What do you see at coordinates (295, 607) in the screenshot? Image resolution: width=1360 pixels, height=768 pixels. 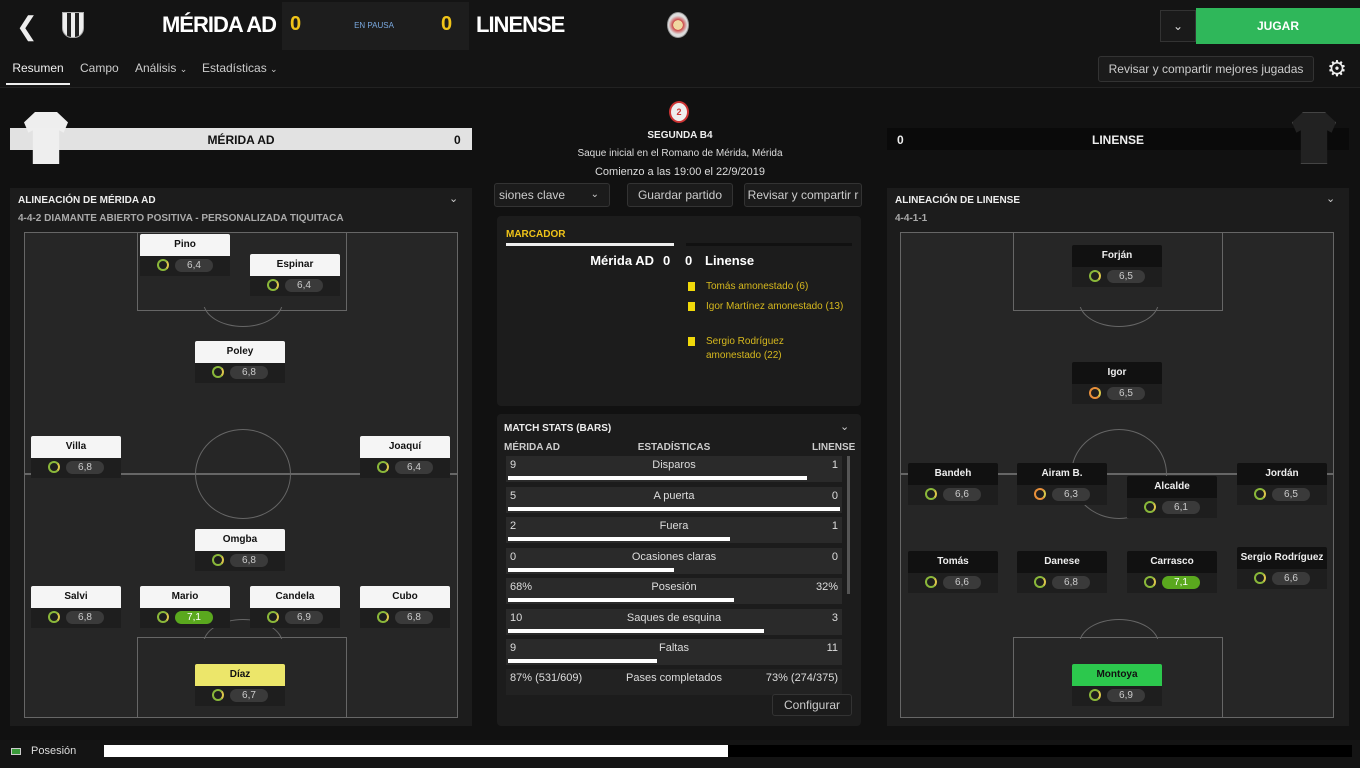 I see `player-card: Candela 6,9` at bounding box center [295, 607].